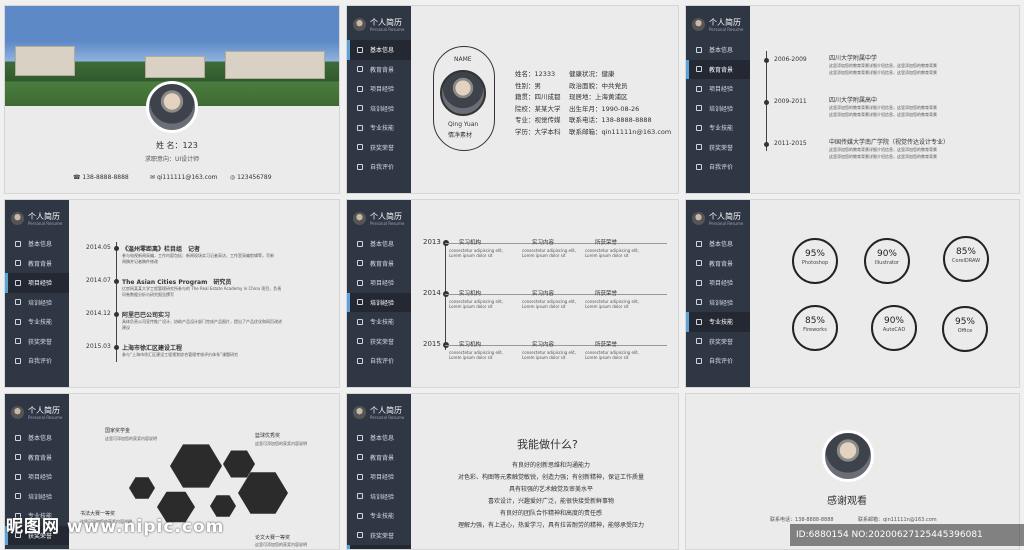 This screenshot has width=1024, height=550. Describe the element at coordinates (196, 466) in the screenshot. I see `hexagon-shape` at that location.